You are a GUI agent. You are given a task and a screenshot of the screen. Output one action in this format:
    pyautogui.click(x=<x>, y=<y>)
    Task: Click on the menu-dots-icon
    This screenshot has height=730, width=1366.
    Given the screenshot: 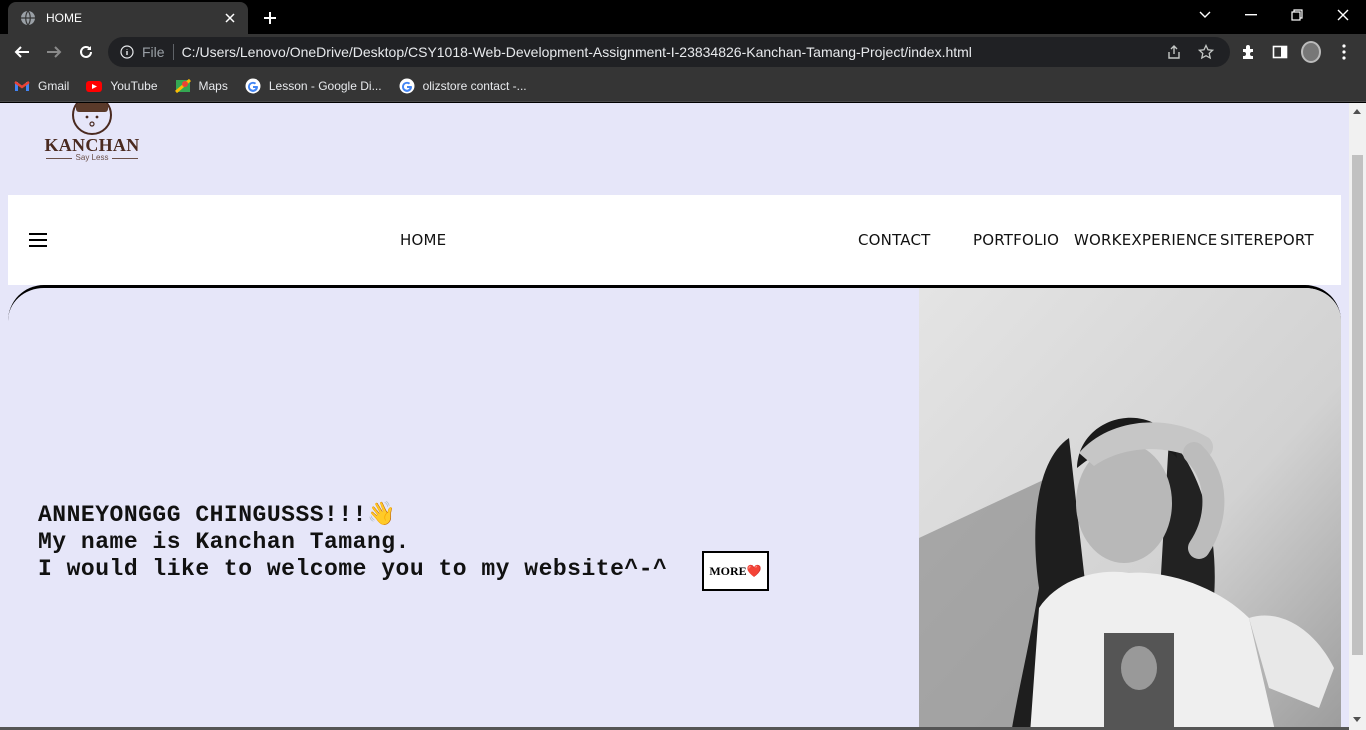 What is the action you would take?
    pyautogui.click(x=1344, y=52)
    